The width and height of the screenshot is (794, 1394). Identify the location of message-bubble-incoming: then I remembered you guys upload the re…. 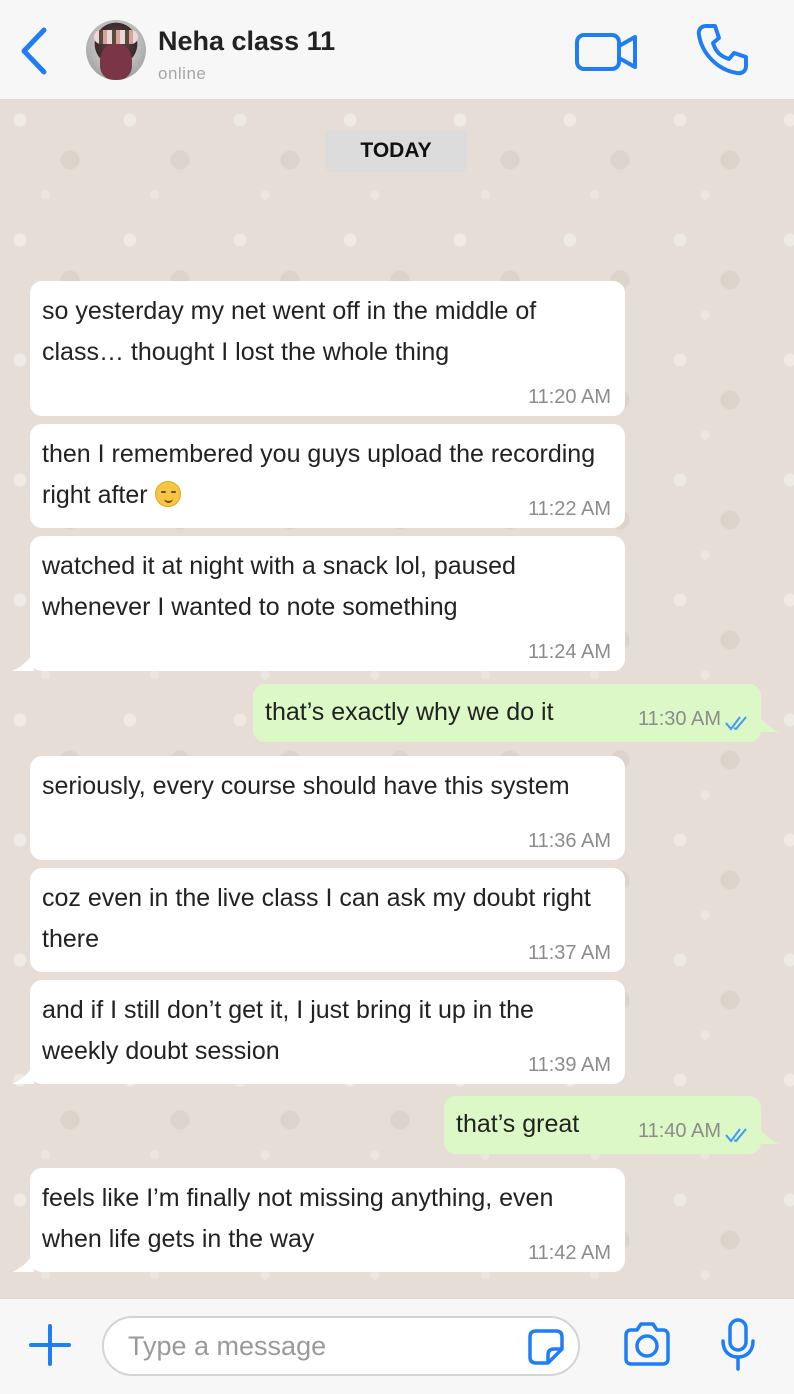
(327, 476).